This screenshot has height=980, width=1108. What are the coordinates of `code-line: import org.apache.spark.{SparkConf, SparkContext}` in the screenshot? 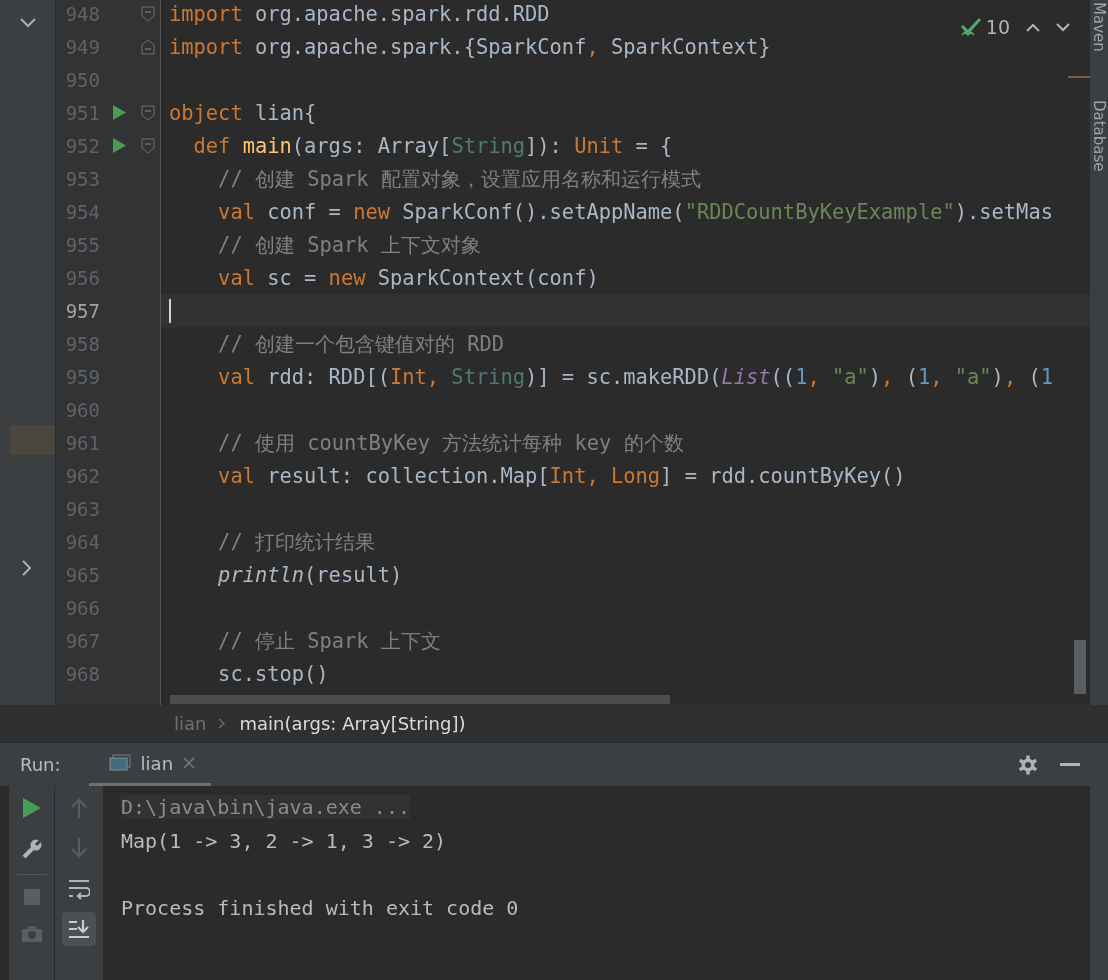 It's located at (470, 46).